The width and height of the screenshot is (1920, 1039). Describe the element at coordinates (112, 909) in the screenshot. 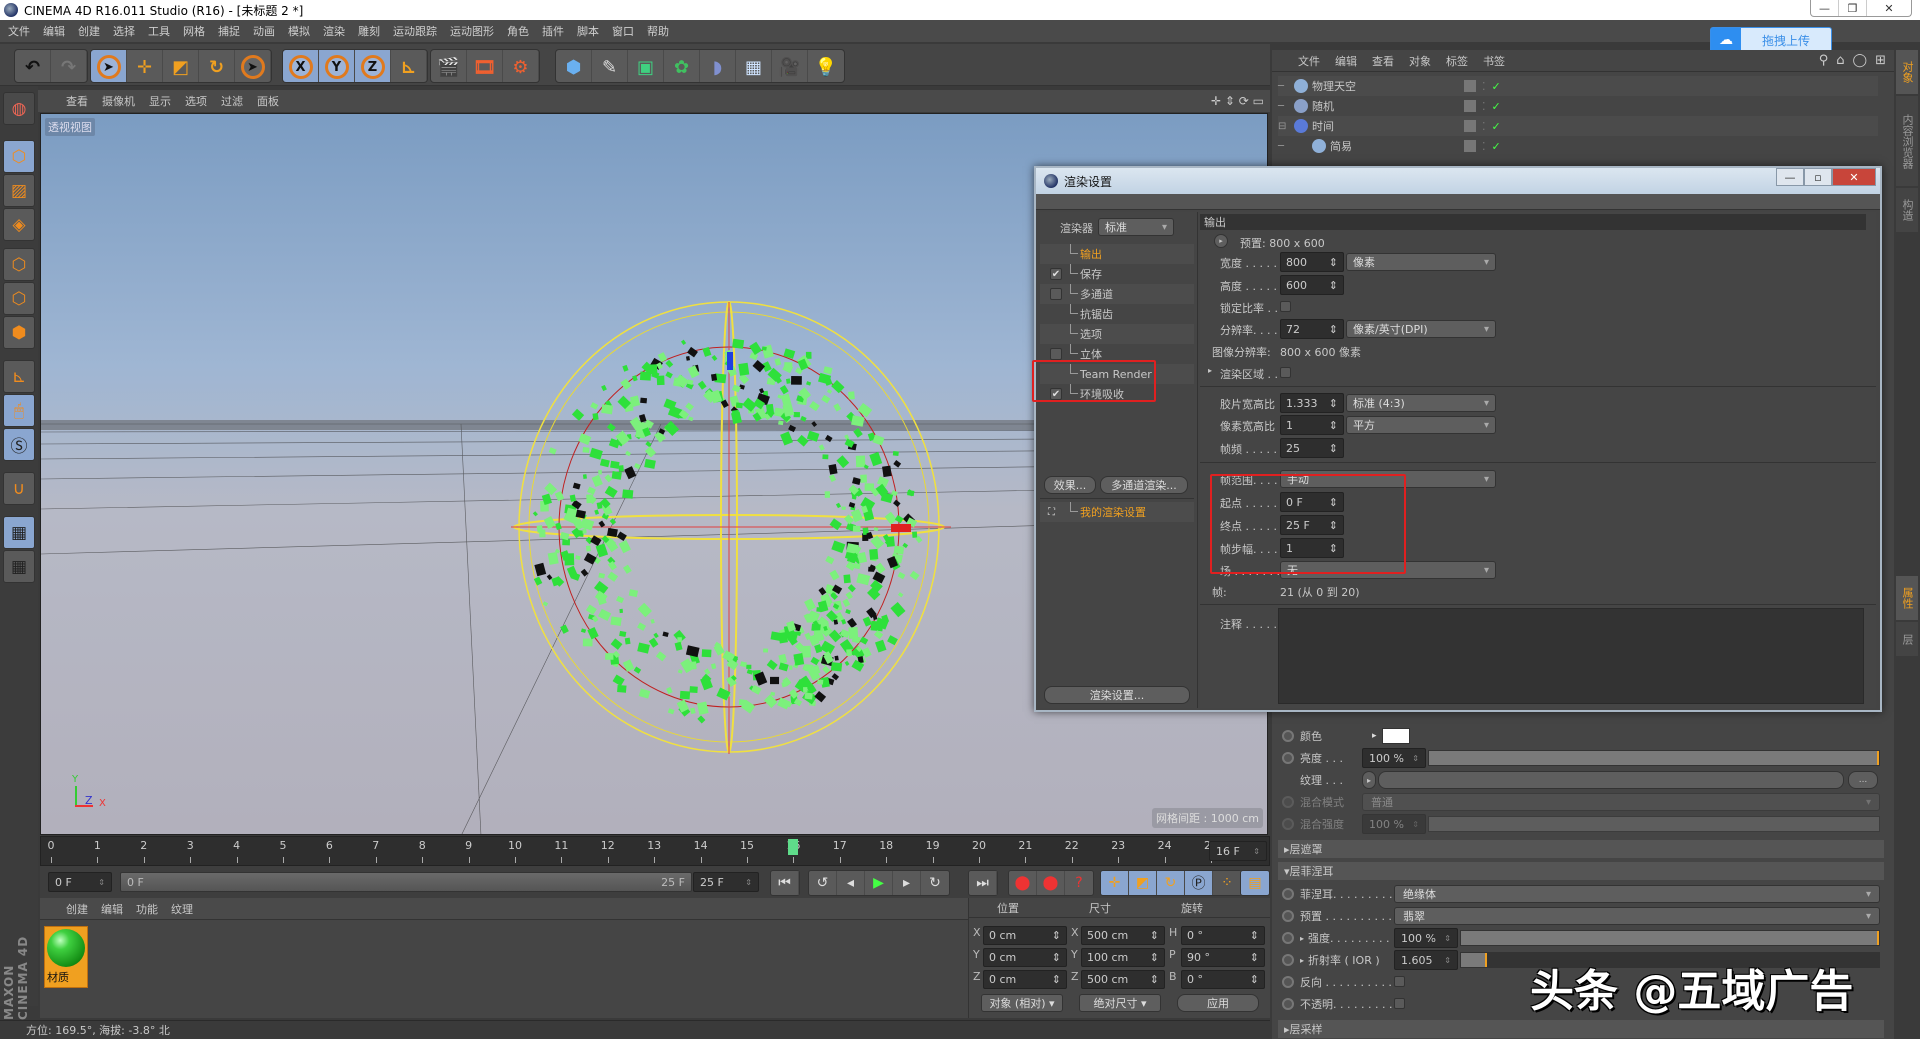

I see `material-menu-item: 编辑` at that location.